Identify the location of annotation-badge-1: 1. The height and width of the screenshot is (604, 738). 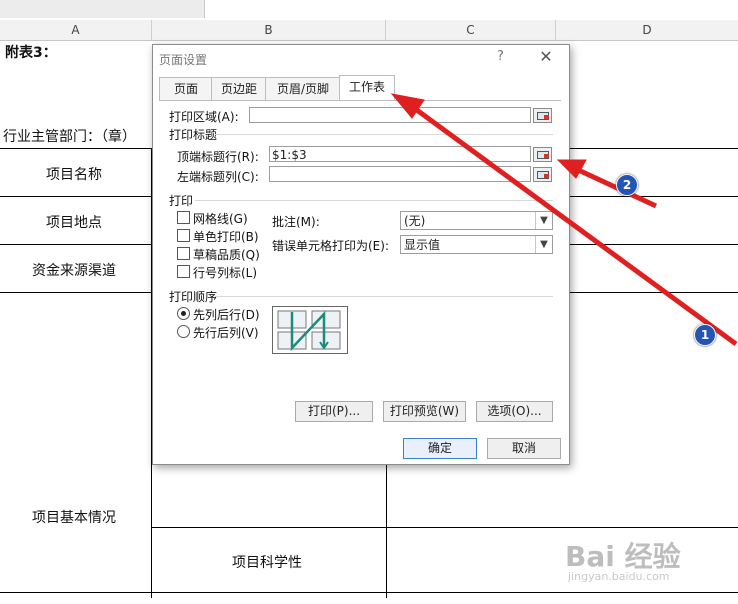
(705, 335).